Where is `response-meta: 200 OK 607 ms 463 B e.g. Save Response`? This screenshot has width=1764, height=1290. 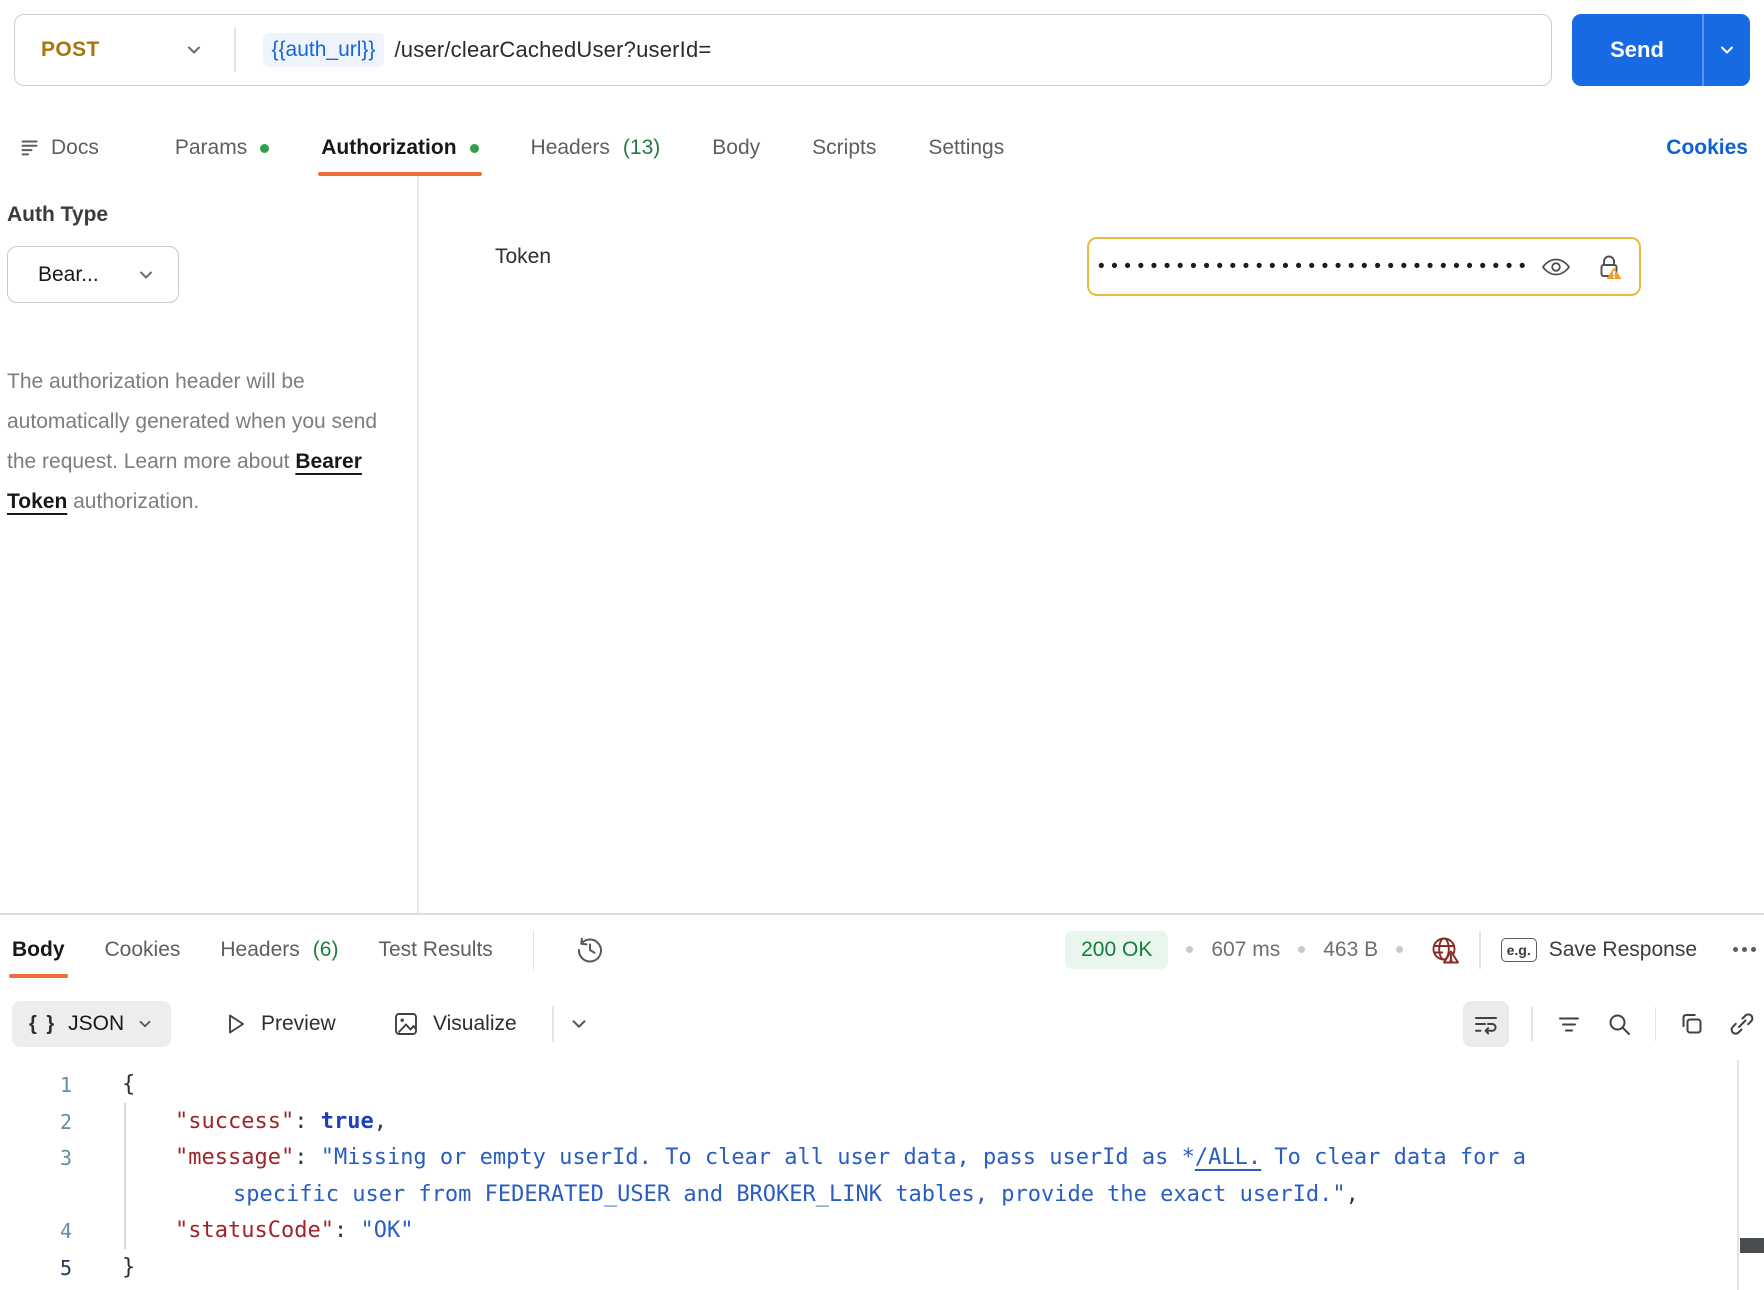
response-meta: 200 OK 607 ms 463 B e.g. Save Response is located at coordinates (1410, 949).